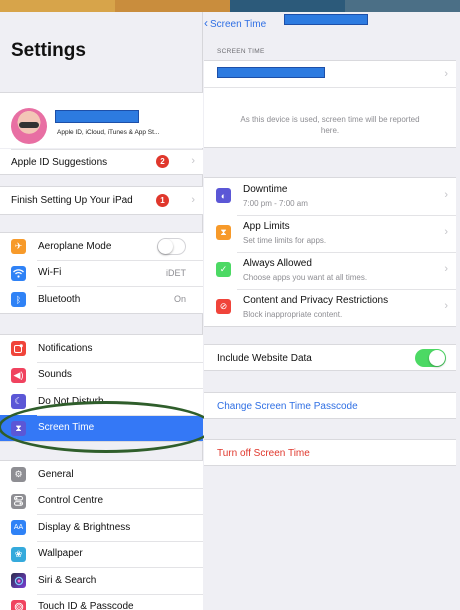  Describe the element at coordinates (72, 200) in the screenshot. I see `finish-setup-label: Finish Setting Up Your iPad` at that location.